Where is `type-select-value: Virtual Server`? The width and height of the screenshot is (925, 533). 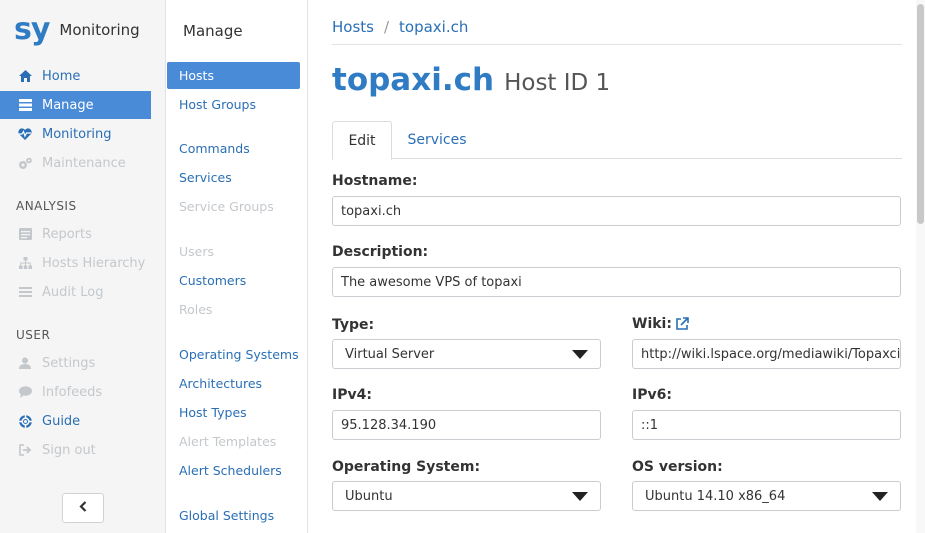 type-select-value: Virtual Server is located at coordinates (390, 354).